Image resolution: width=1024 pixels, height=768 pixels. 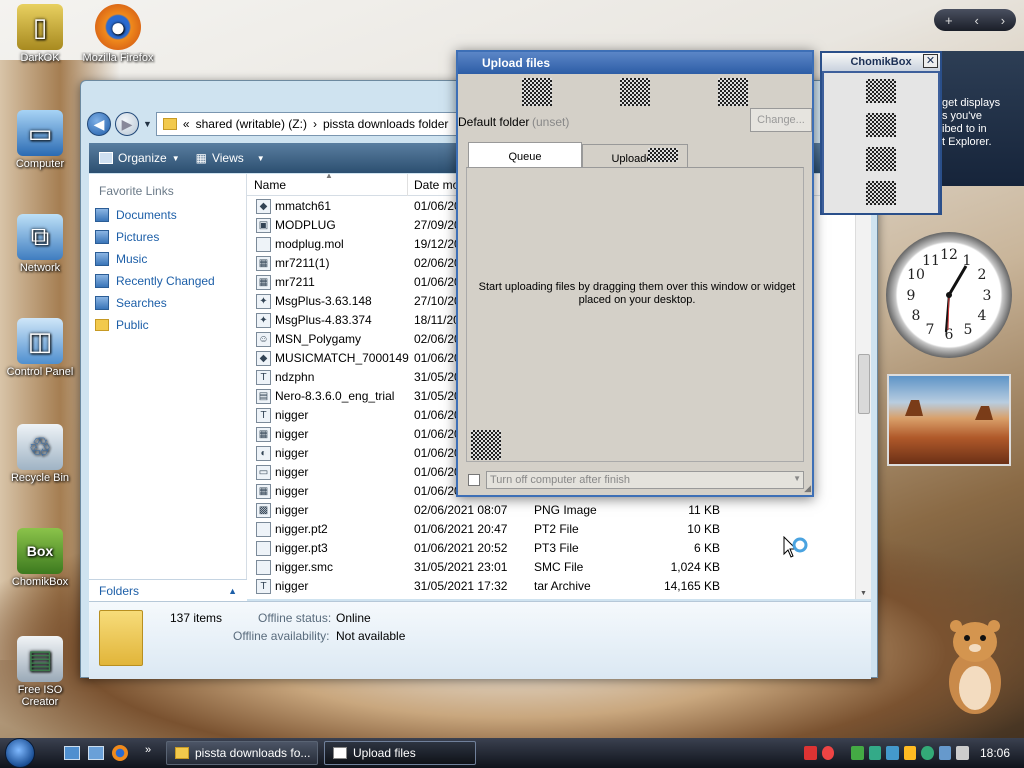 I want to click on file-name: nigger, so click(x=292, y=434).